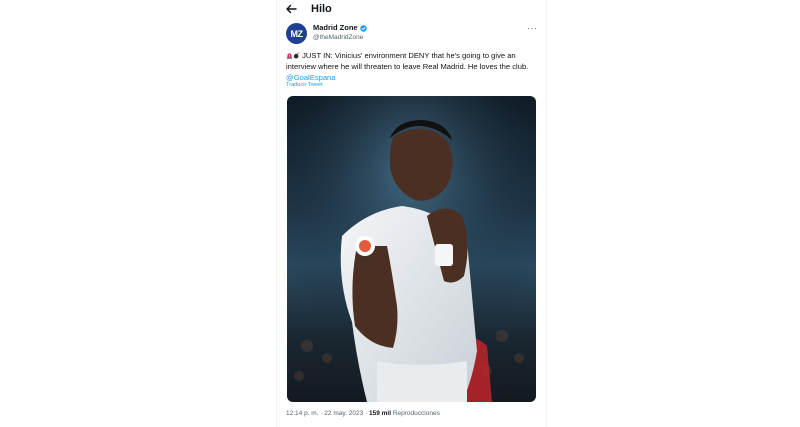  I want to click on more-options-icon: ···, so click(532, 28).